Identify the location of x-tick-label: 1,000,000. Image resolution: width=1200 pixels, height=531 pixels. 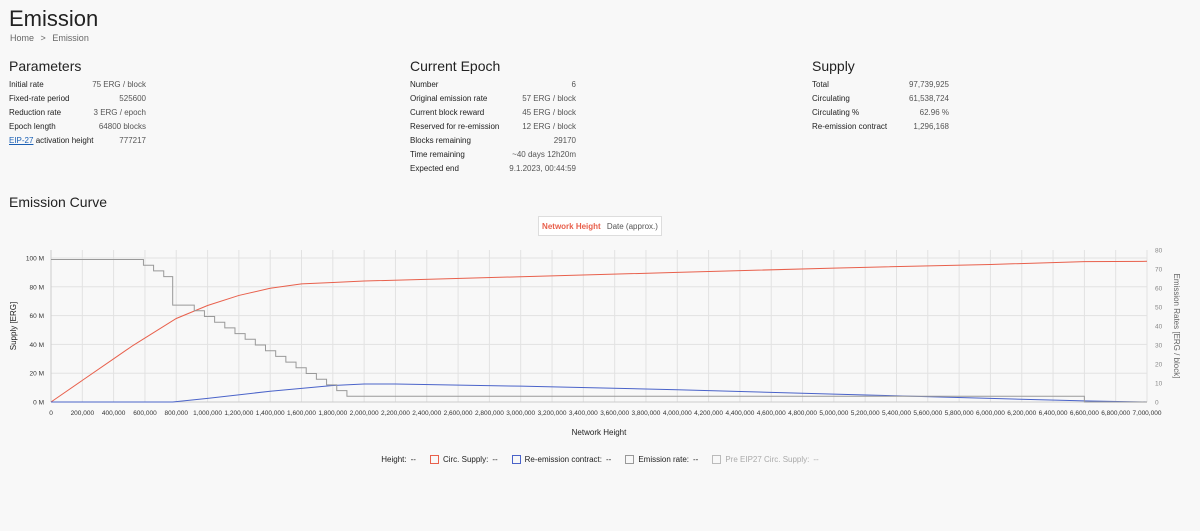
(207, 413).